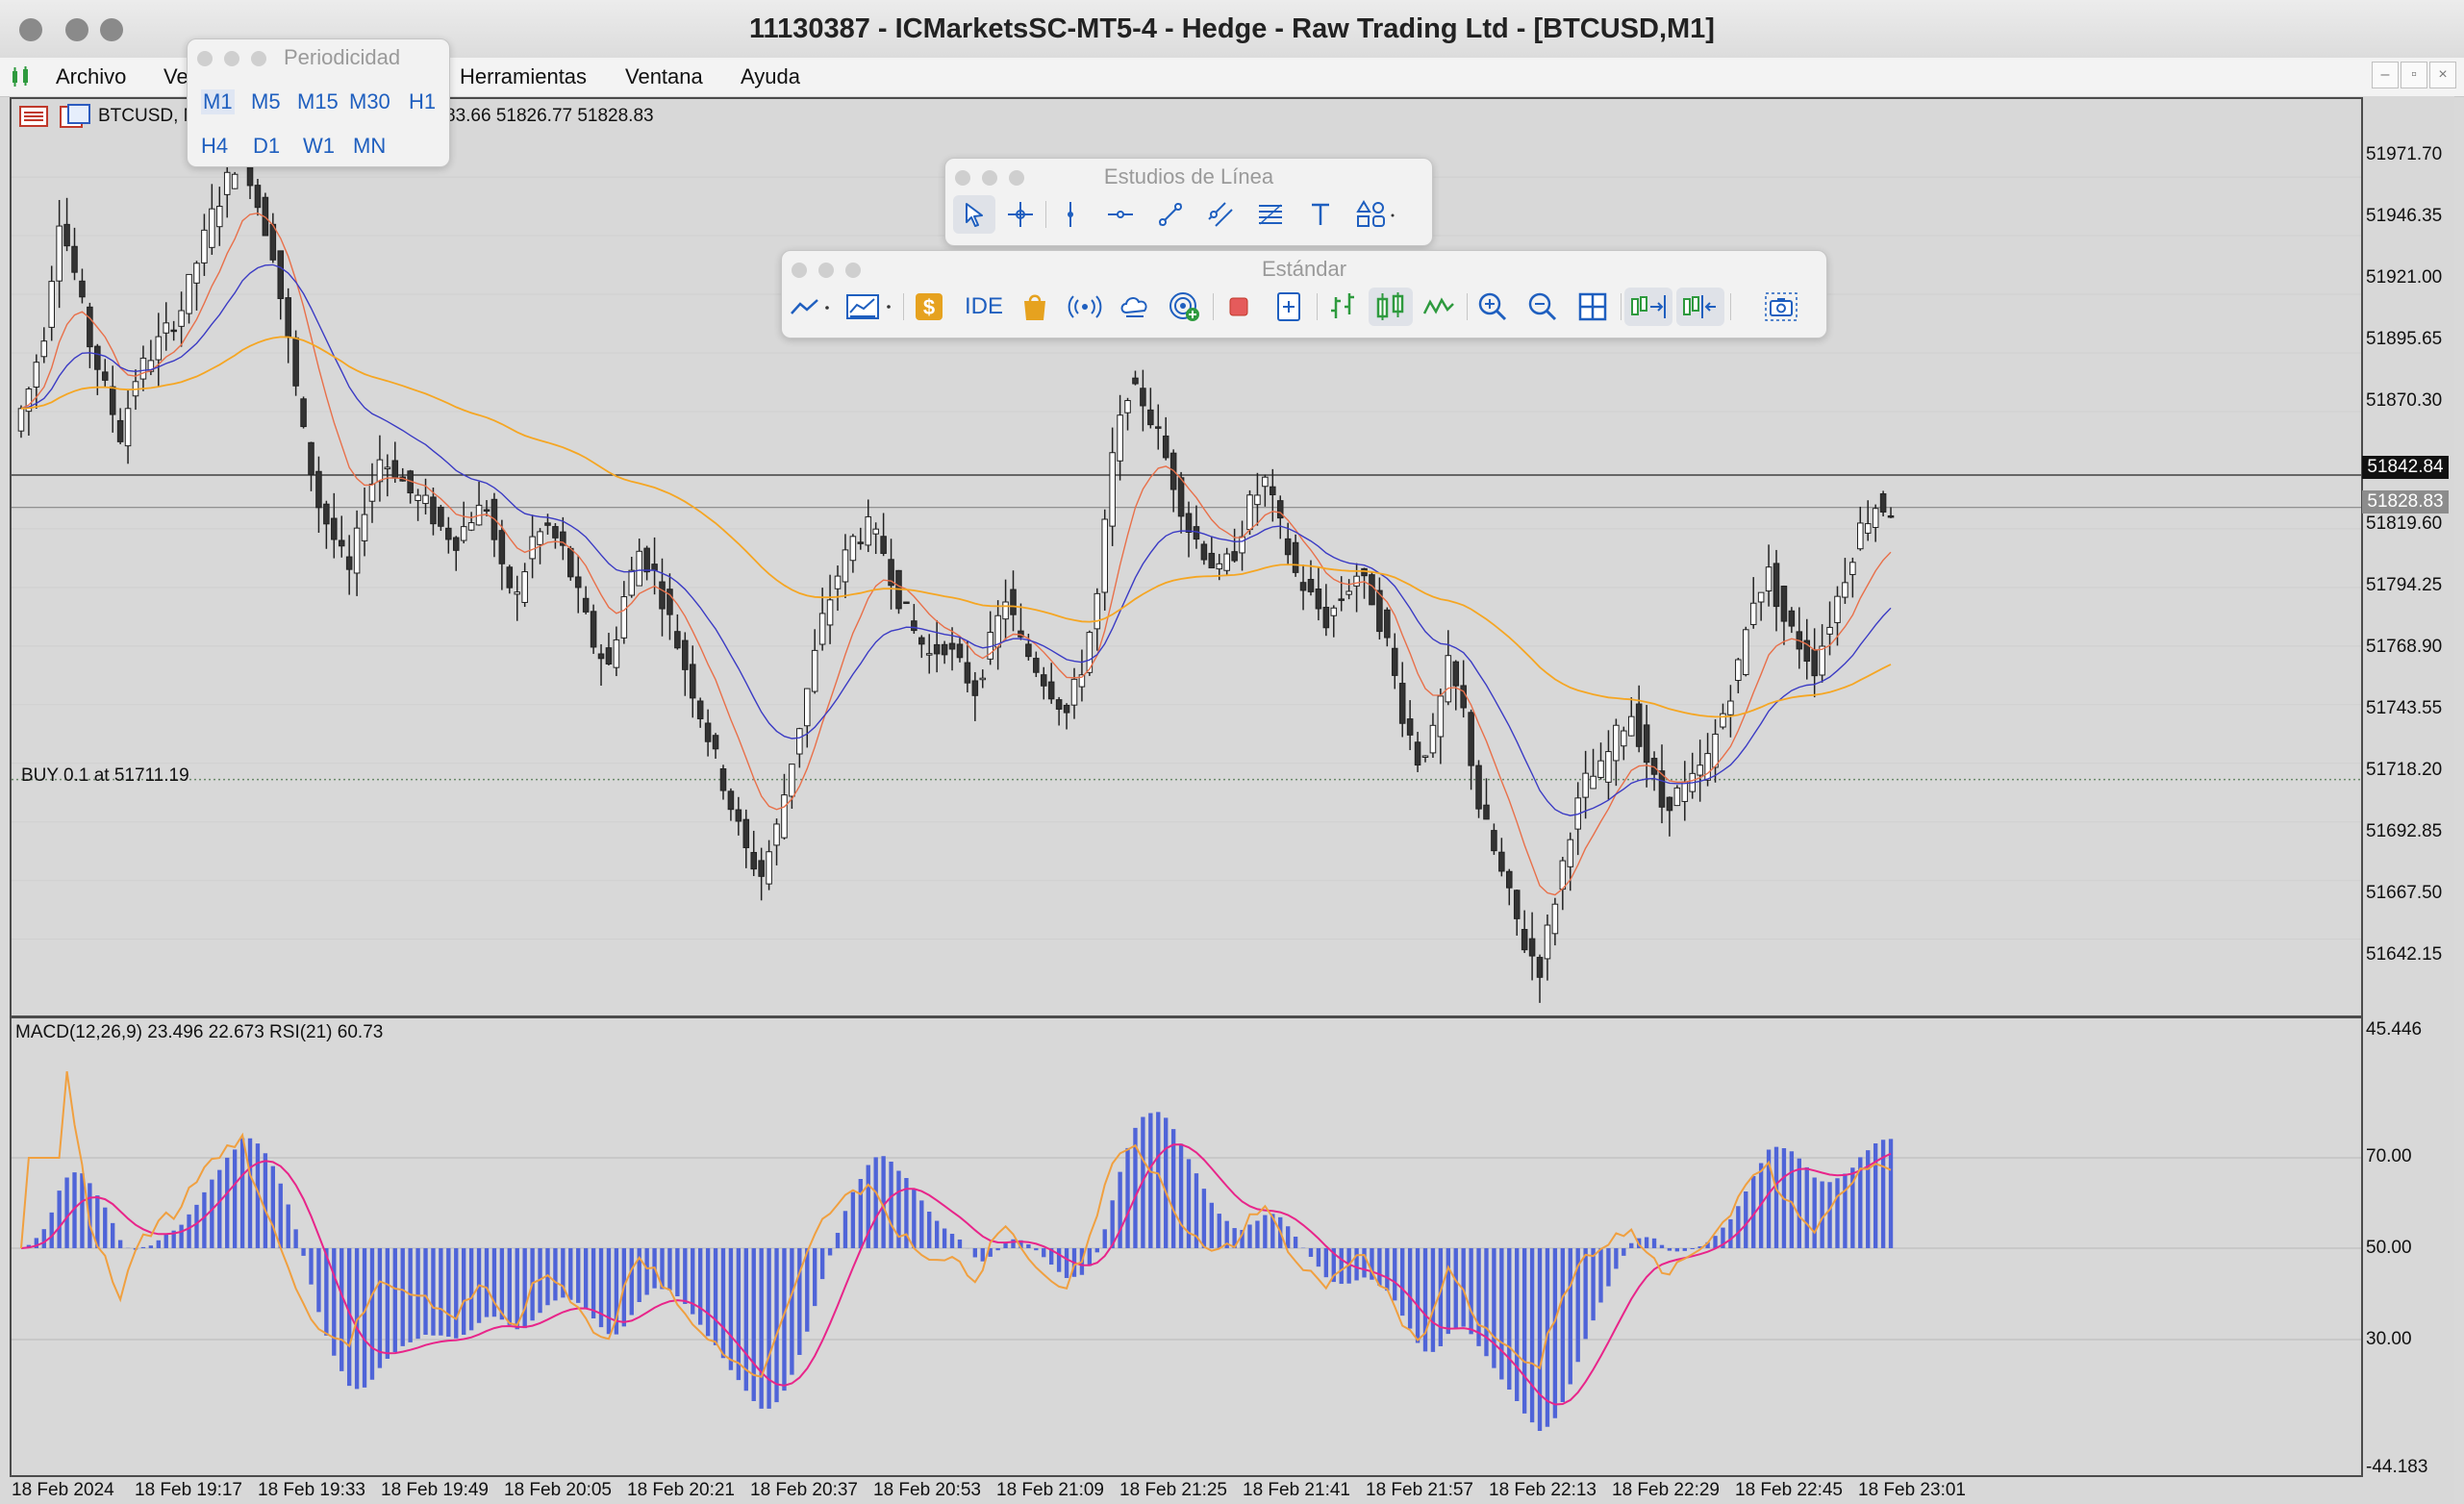  Describe the element at coordinates (1135, 307) in the screenshot. I see `vps-cloud-icon` at that location.